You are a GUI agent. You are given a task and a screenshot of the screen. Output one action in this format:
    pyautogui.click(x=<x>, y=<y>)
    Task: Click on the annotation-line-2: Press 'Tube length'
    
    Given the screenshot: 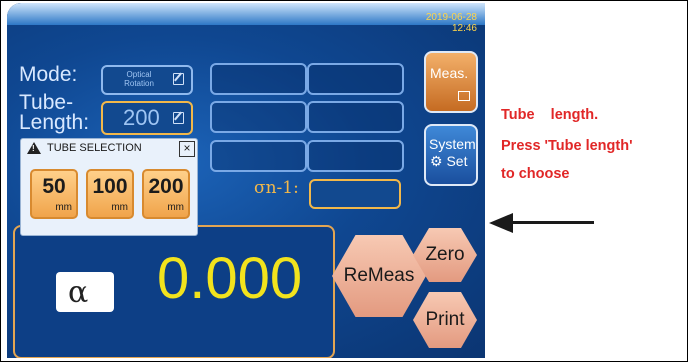 What is the action you would take?
    pyautogui.click(x=567, y=146)
    